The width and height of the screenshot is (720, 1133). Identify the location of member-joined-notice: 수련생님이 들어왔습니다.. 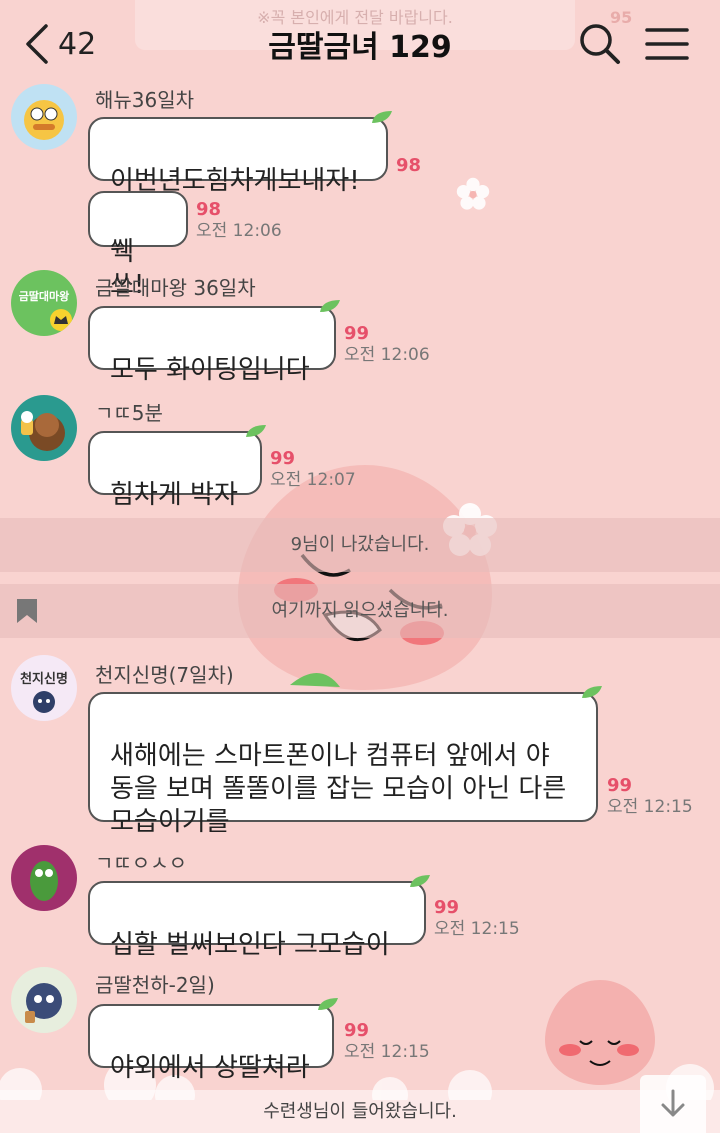
(360, 1111).